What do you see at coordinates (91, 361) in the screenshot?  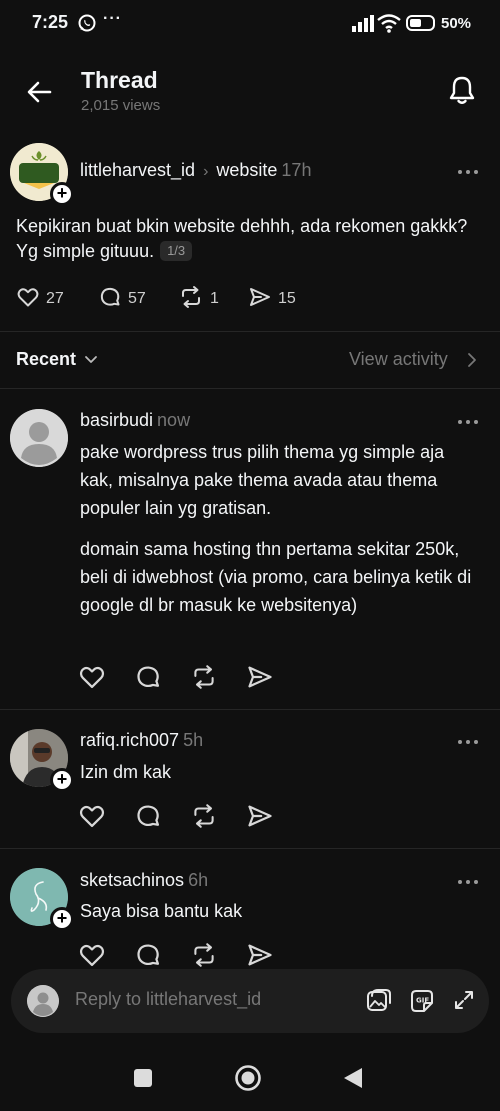 I see `chevron-down-icon` at bounding box center [91, 361].